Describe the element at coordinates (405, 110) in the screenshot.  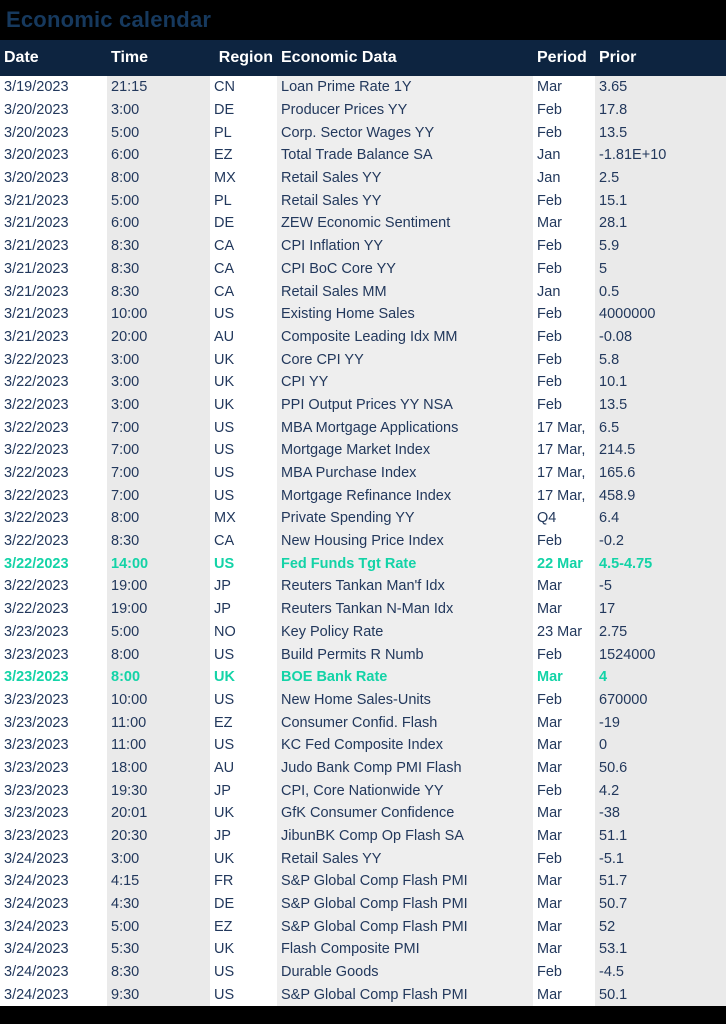
I see `cell-data: Producer Prices YY` at that location.